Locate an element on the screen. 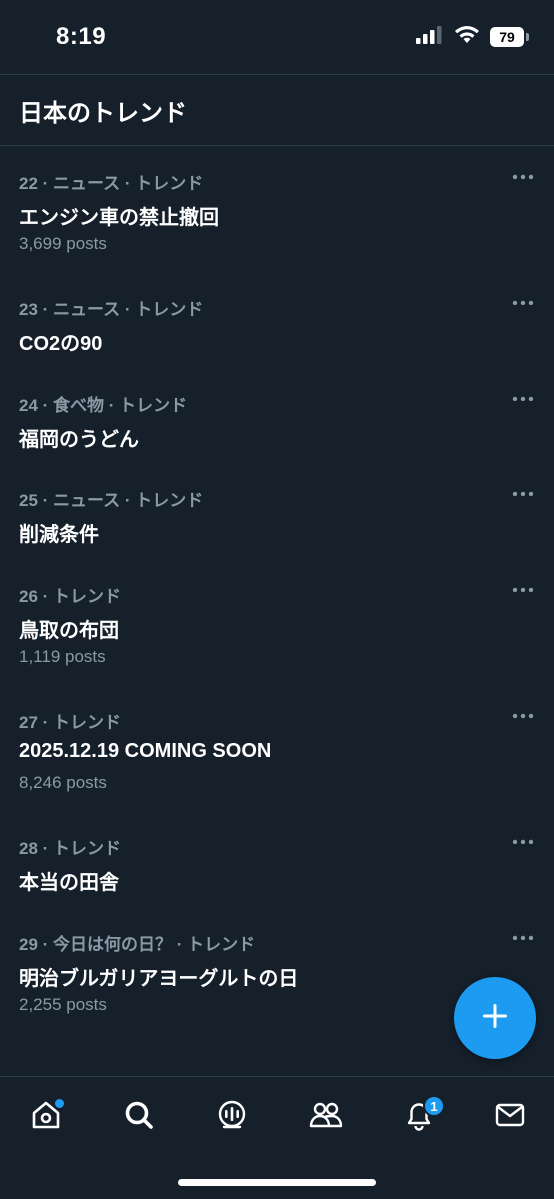 This screenshot has height=1199, width=554. spaces-icon is located at coordinates (232, 1117).